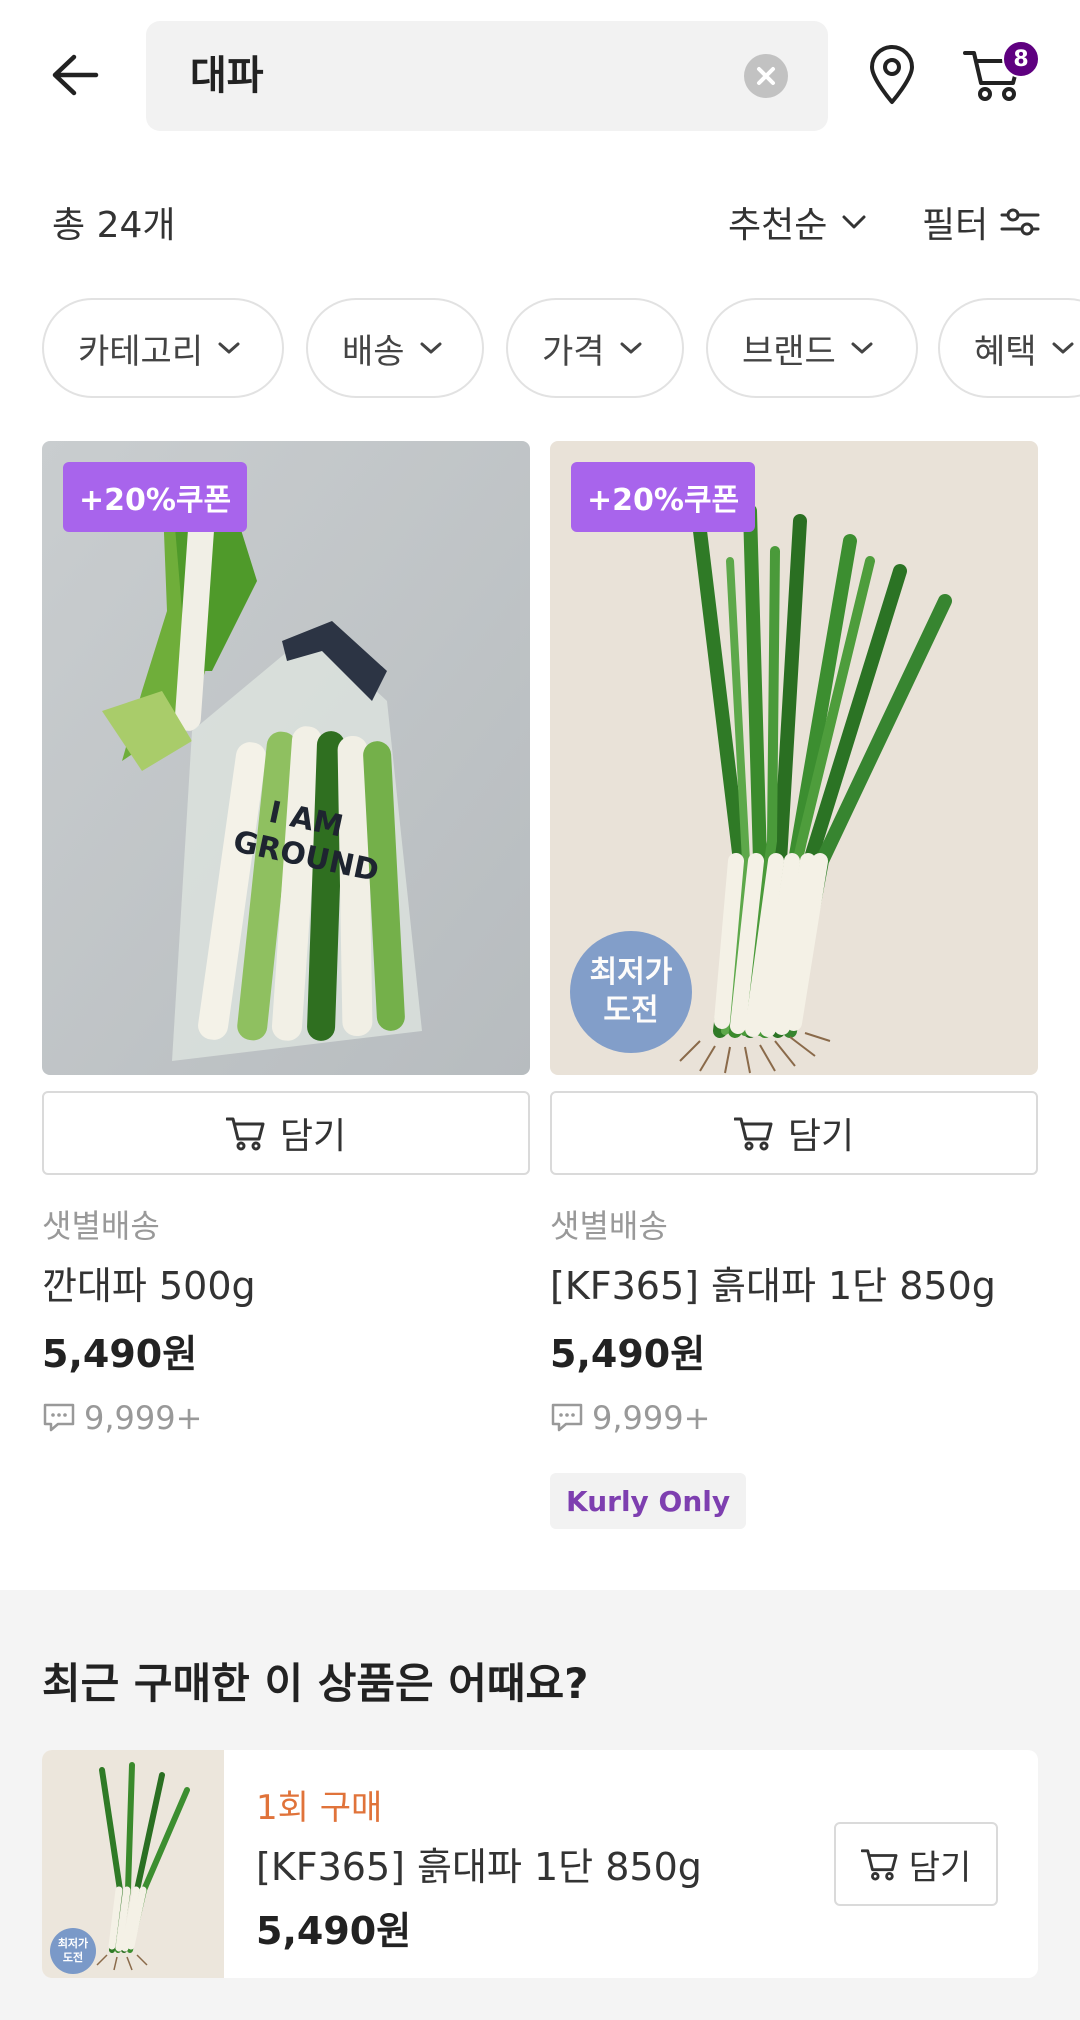  I want to click on chip-label: 가격, so click(573, 351).